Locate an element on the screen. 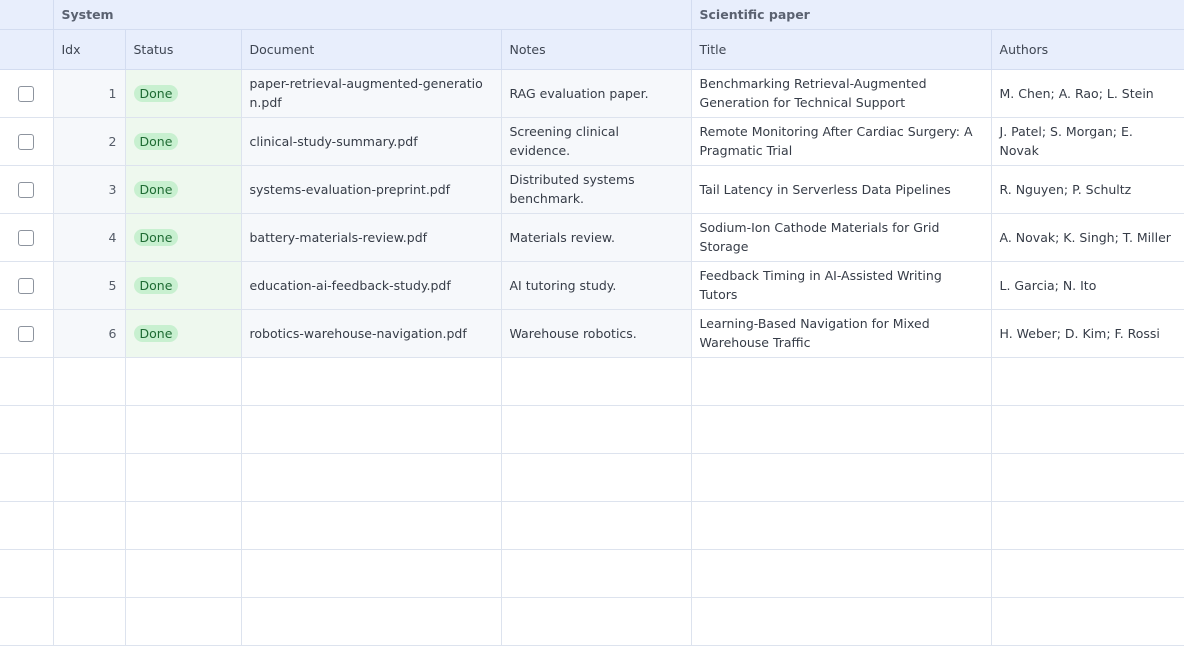 The height and width of the screenshot is (646, 1184). cell-authors: J. Patel; S. Morgan; E. Novak is located at coordinates (1087, 141).